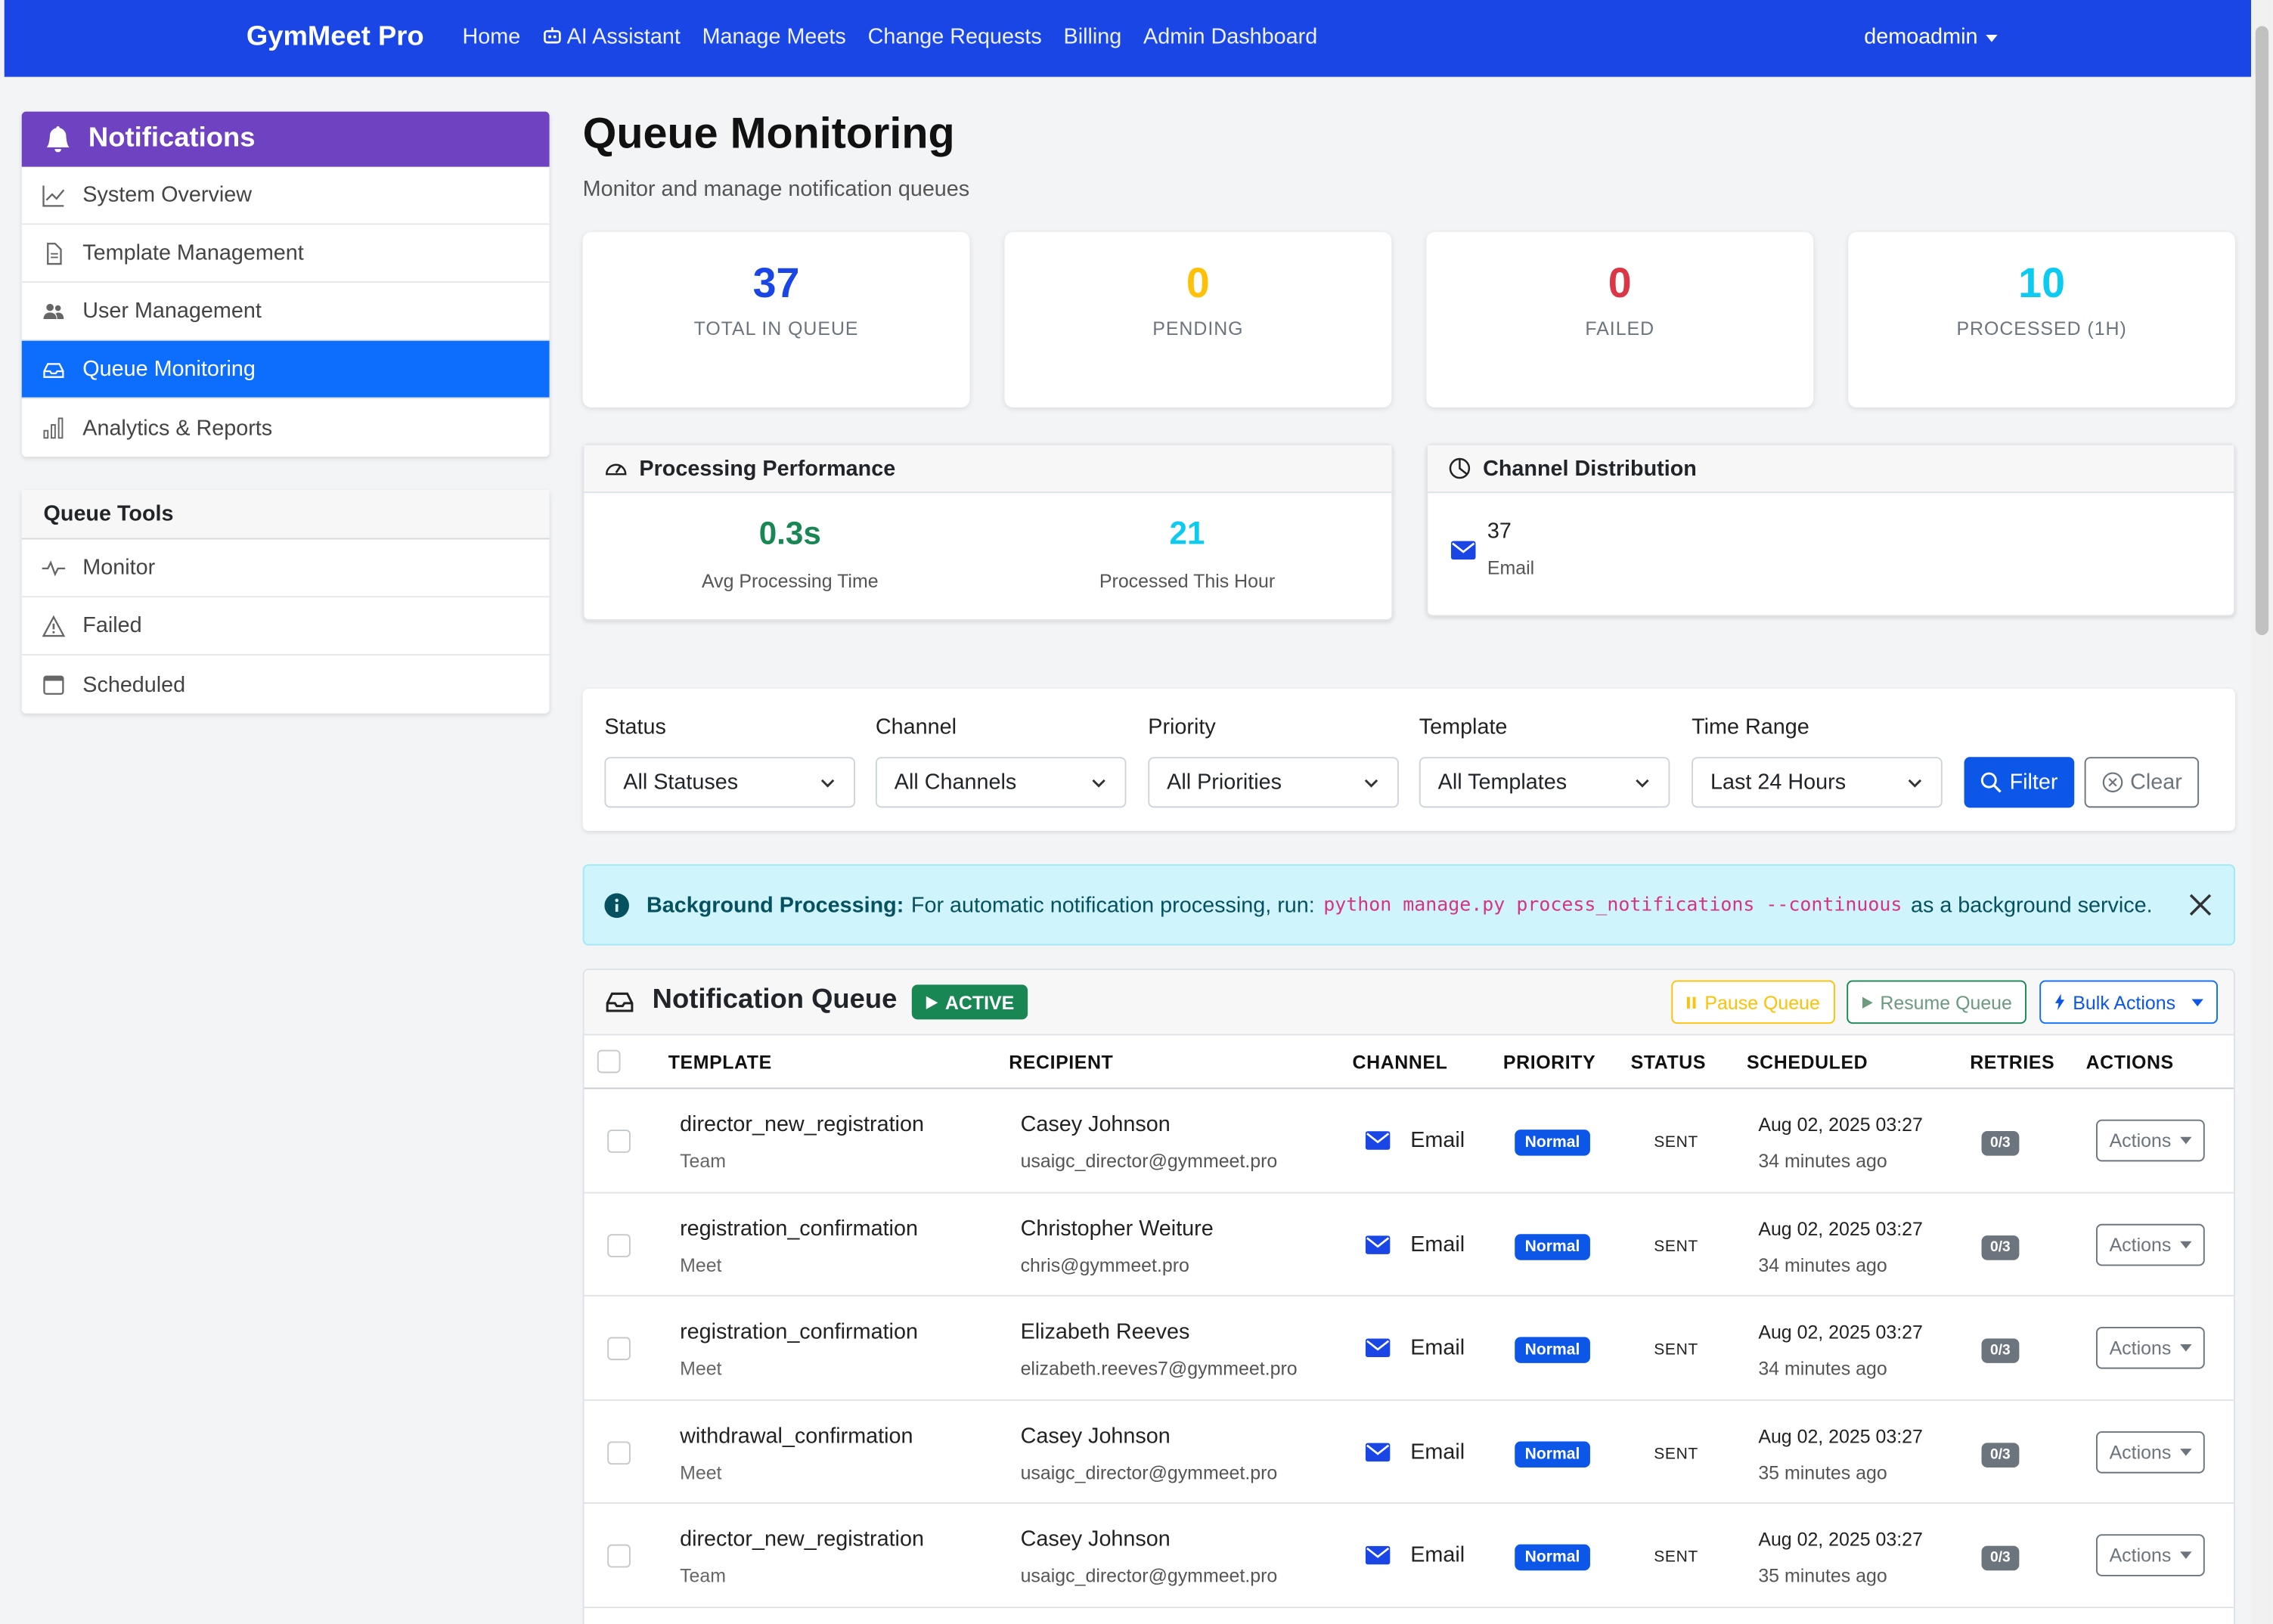 Image resolution: width=2273 pixels, height=1624 pixels. I want to click on channel-filter: Channel All Channels, so click(1001, 761).